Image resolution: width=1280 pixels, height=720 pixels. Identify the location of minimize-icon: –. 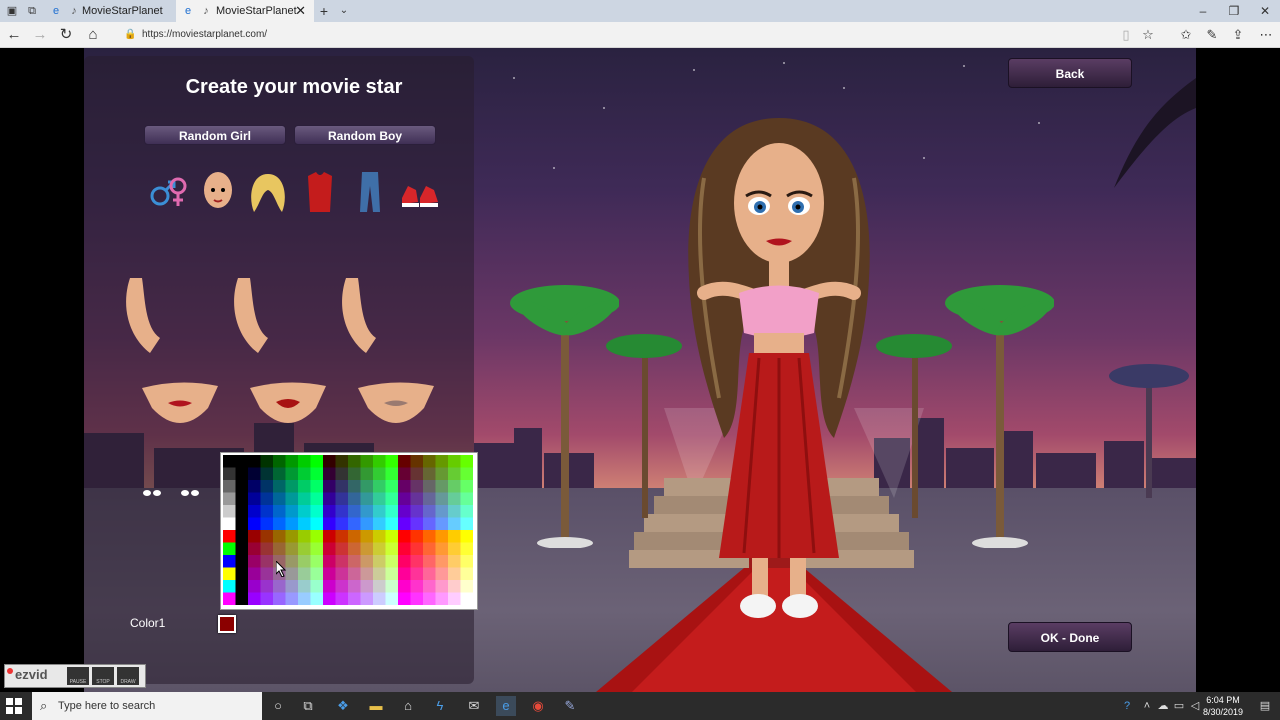
(1203, 11).